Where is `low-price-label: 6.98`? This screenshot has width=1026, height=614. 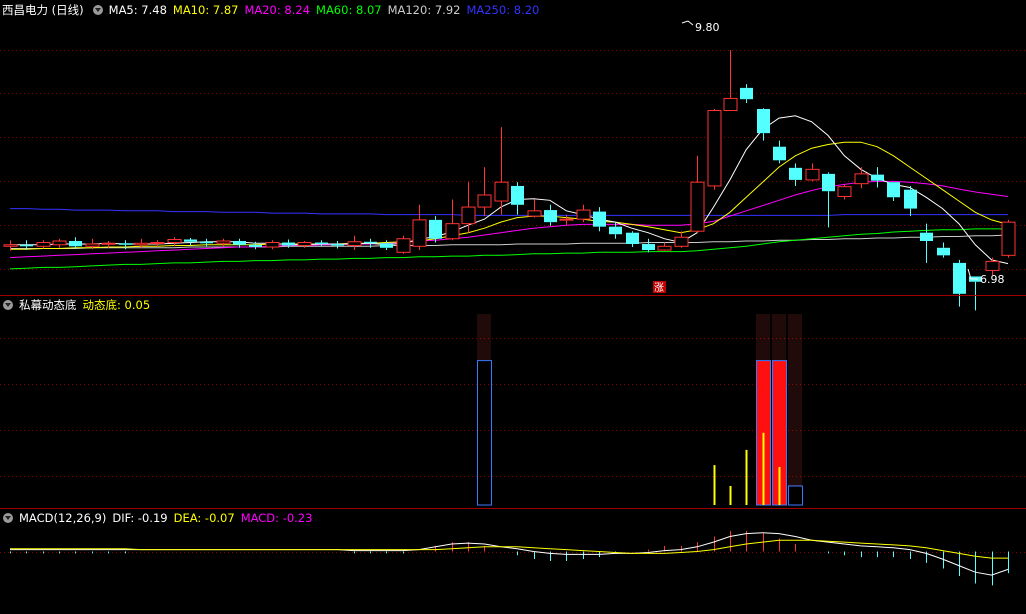 low-price-label: 6.98 is located at coordinates (992, 279).